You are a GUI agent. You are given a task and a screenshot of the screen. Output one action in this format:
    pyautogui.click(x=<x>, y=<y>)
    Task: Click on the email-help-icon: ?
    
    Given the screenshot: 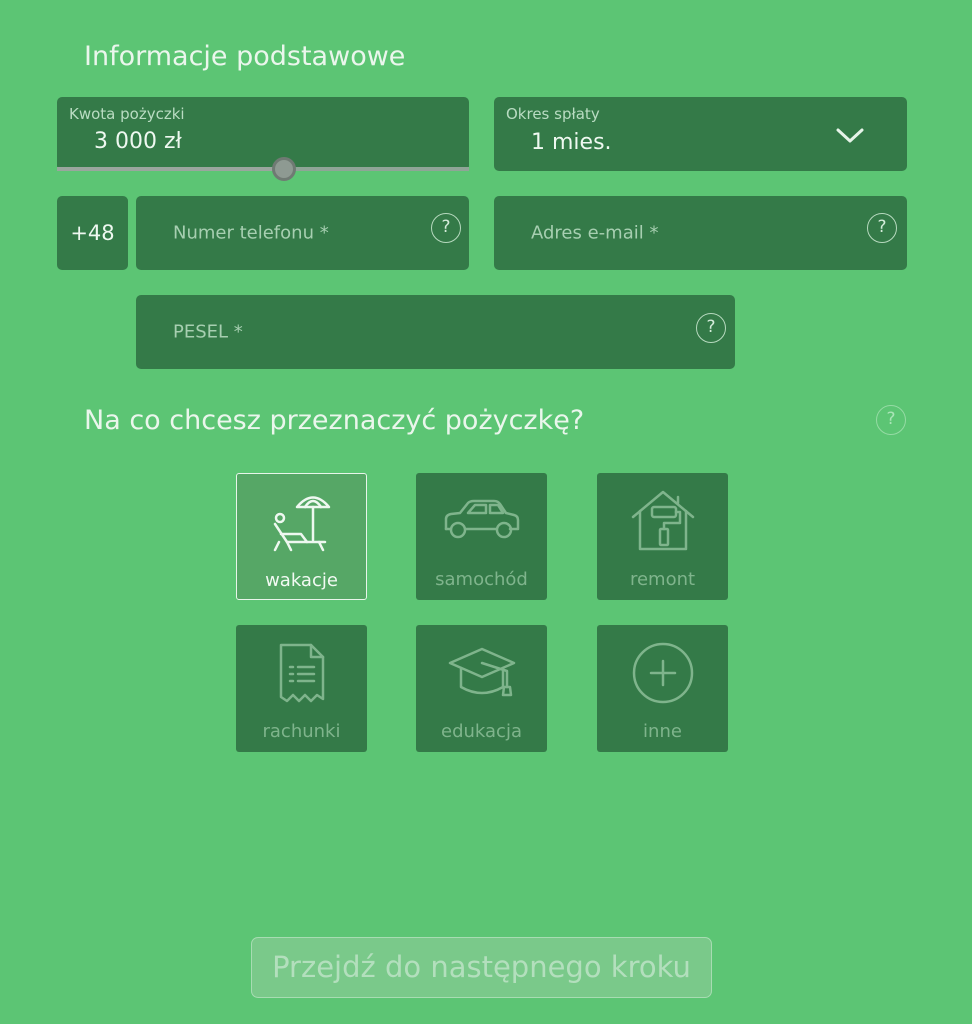 What is the action you would take?
    pyautogui.click(x=882, y=228)
    